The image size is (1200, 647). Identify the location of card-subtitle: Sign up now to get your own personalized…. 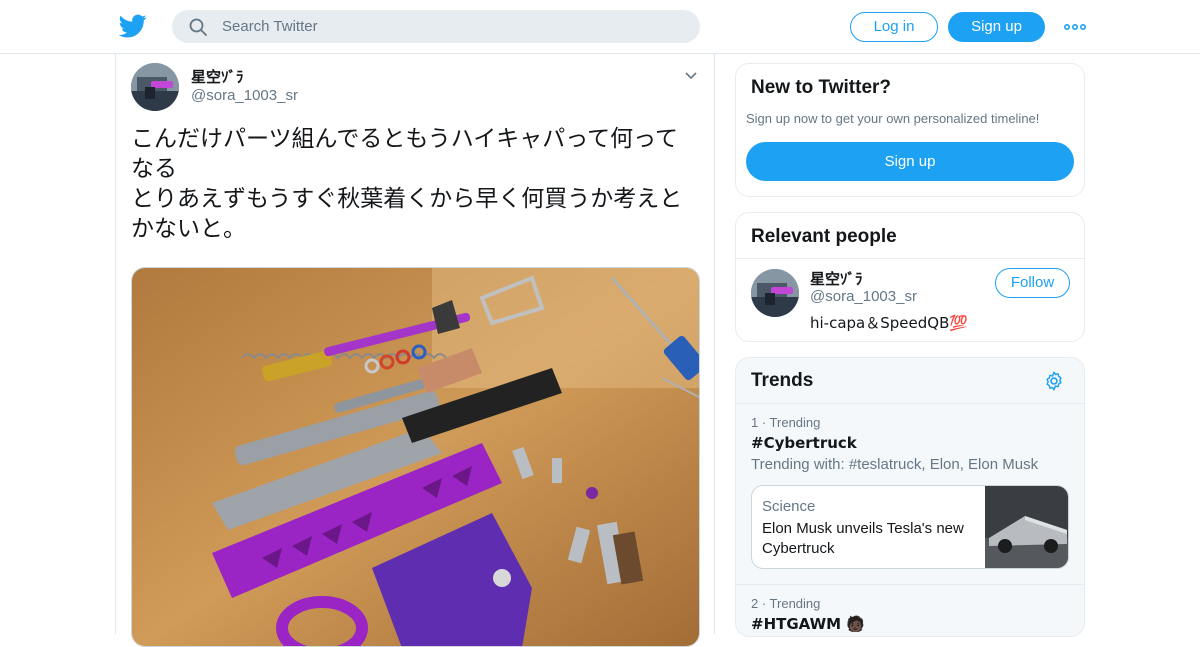
(893, 118).